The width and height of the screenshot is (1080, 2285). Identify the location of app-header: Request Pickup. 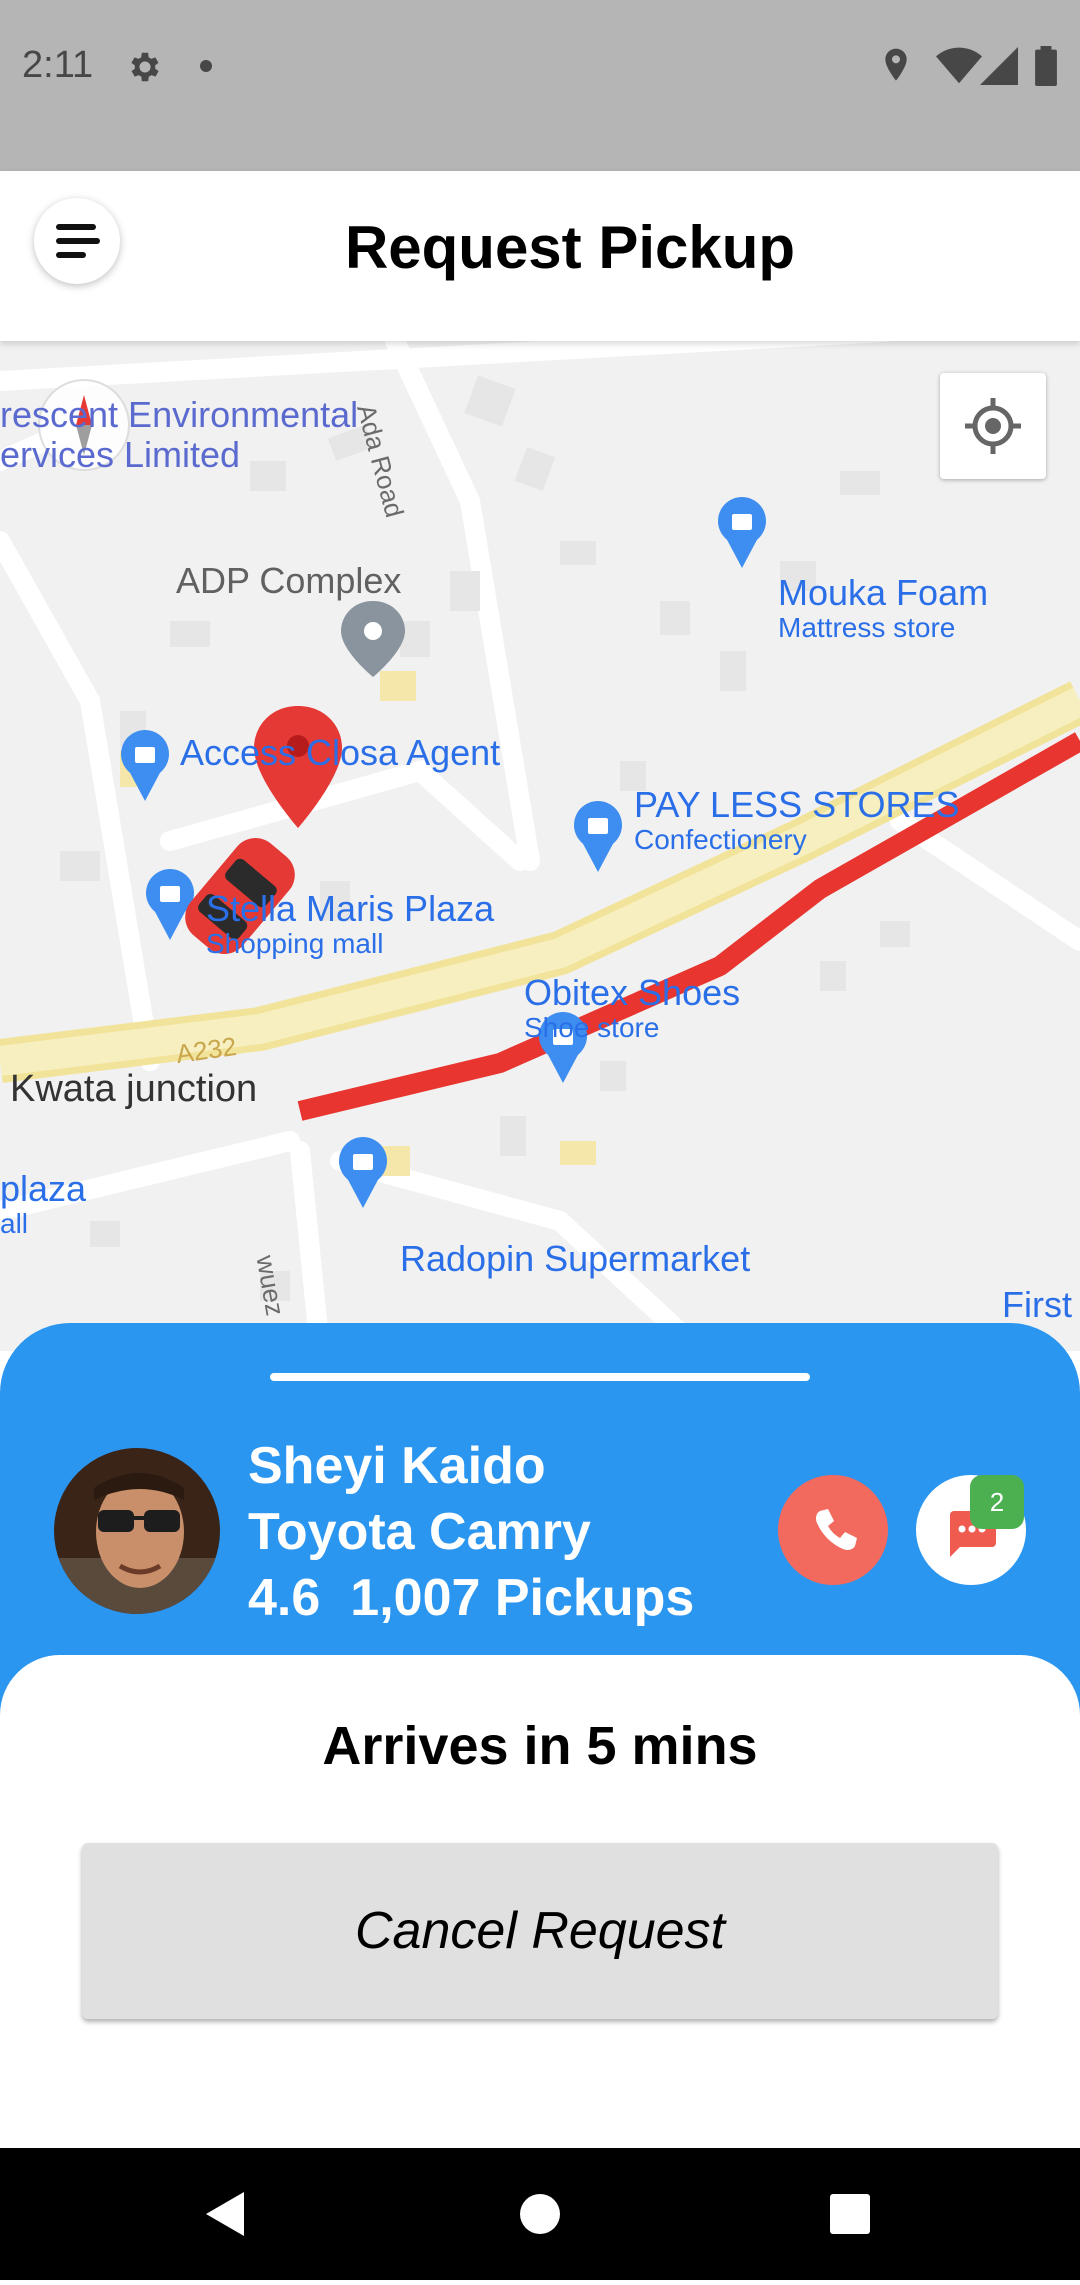
(540, 256).